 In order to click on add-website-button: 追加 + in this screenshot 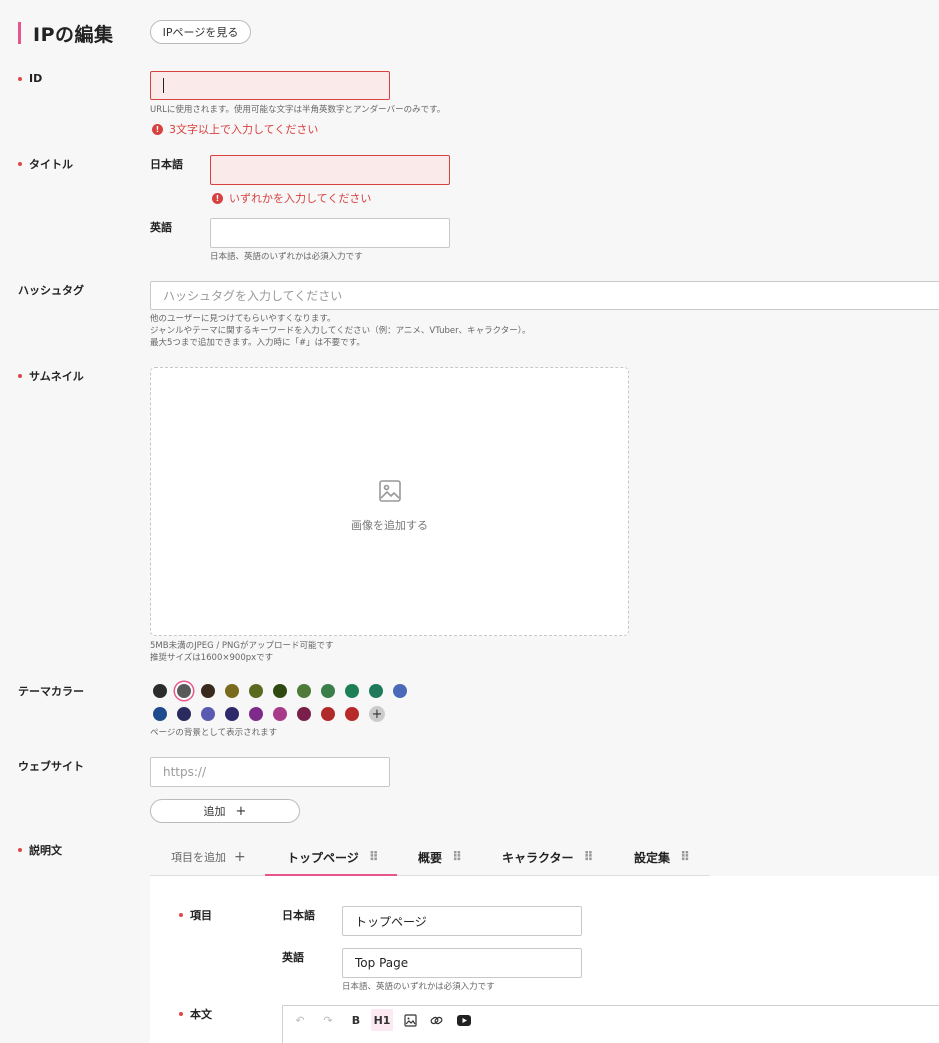, I will do `click(225, 811)`.